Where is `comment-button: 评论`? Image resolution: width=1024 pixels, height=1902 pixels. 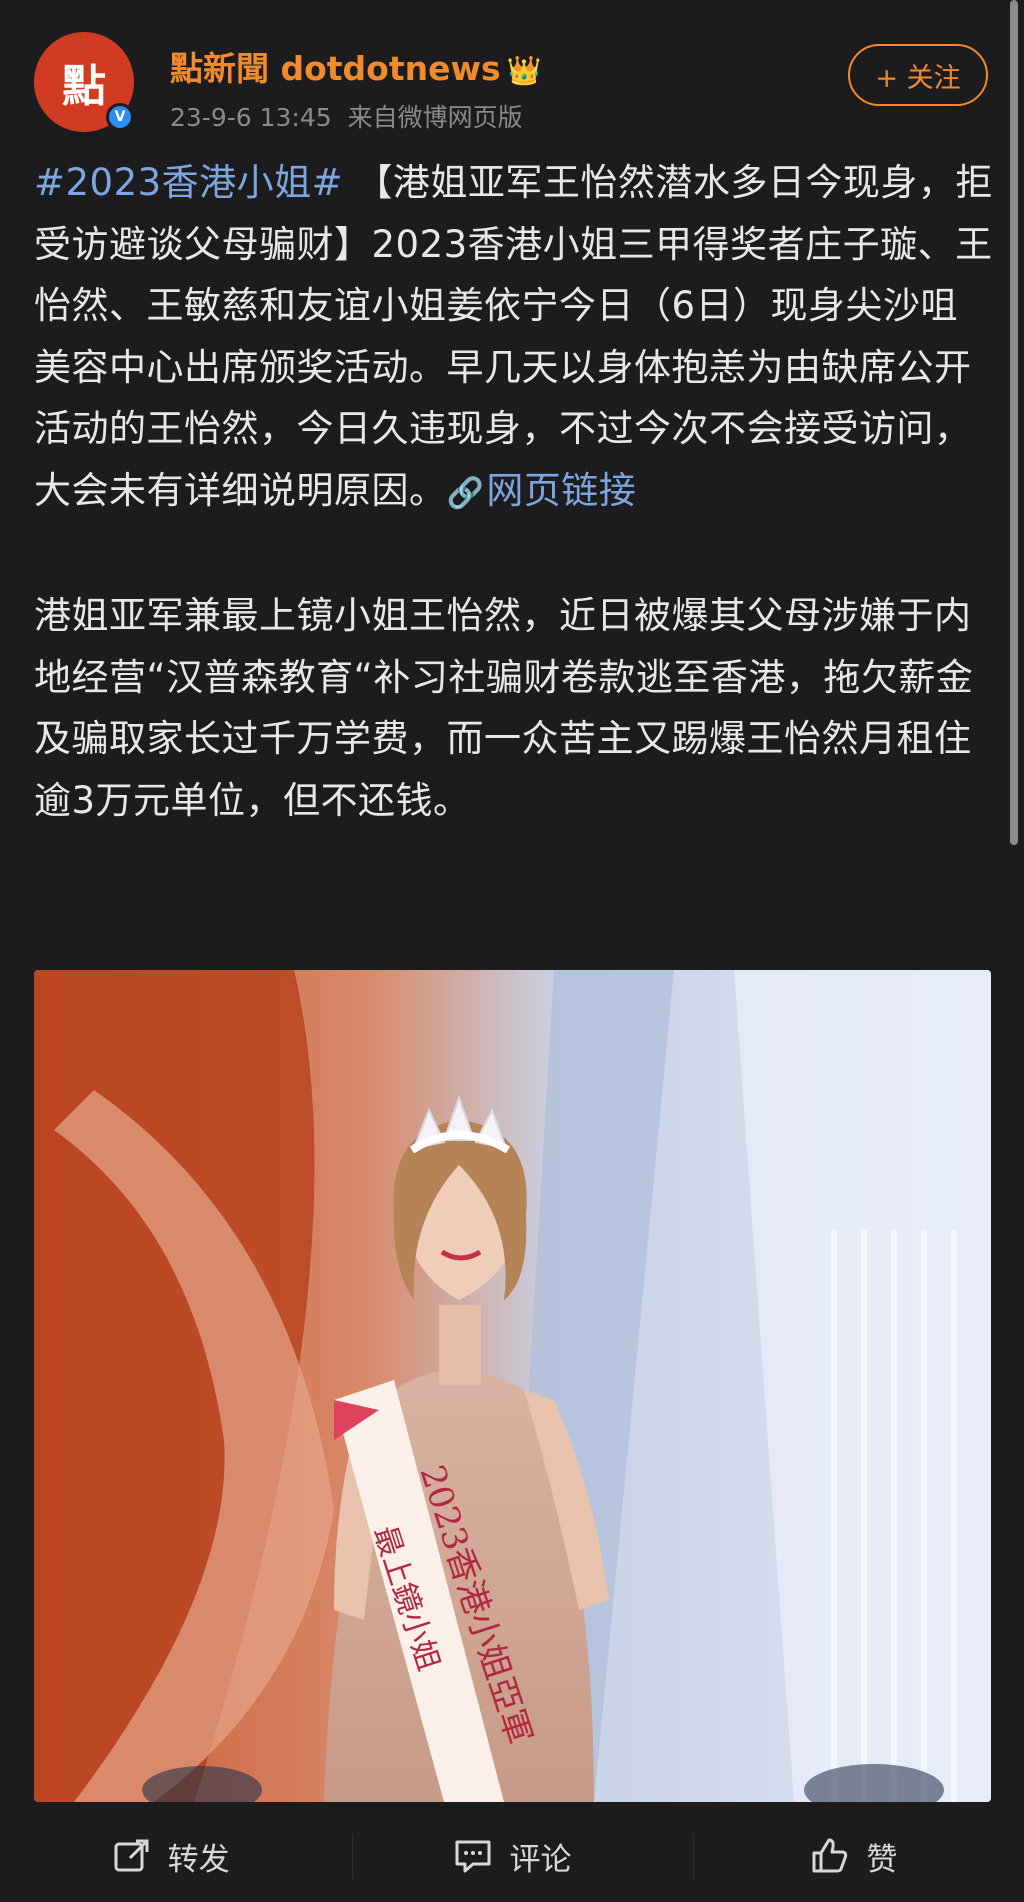
comment-button: 评论 is located at coordinates (511, 1856).